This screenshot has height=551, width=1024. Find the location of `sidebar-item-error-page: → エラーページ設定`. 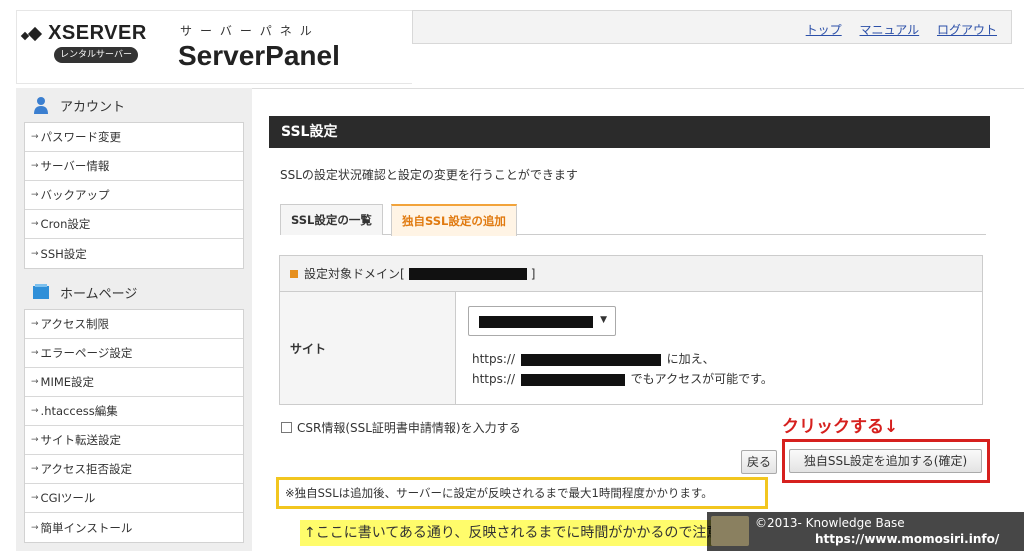

sidebar-item-error-page: → エラーページ設定 is located at coordinates (134, 353).